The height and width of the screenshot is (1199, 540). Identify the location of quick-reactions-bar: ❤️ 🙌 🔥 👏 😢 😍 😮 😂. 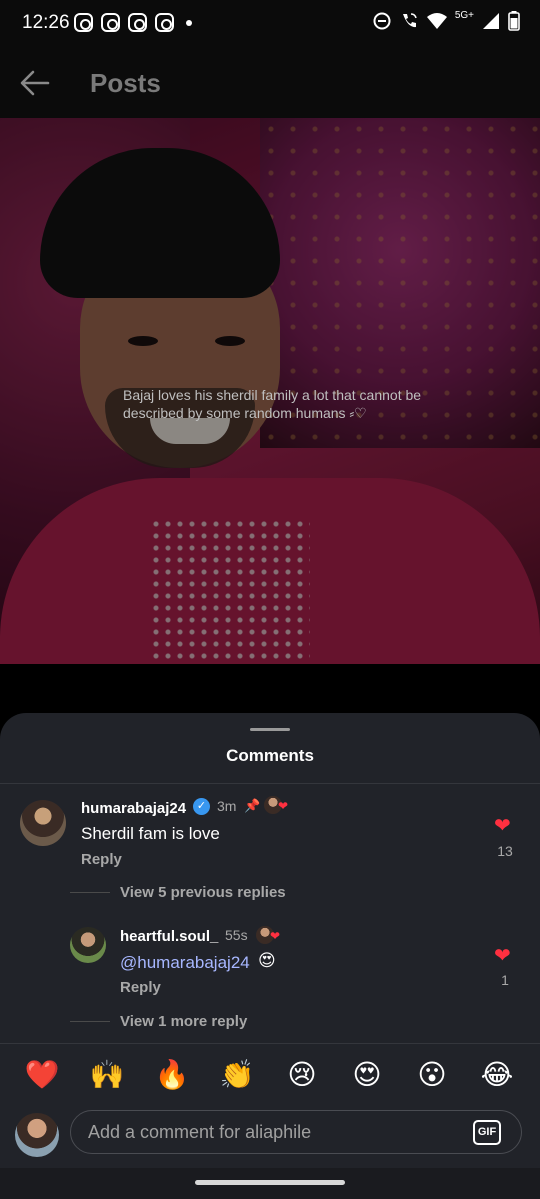
(270, 1077).